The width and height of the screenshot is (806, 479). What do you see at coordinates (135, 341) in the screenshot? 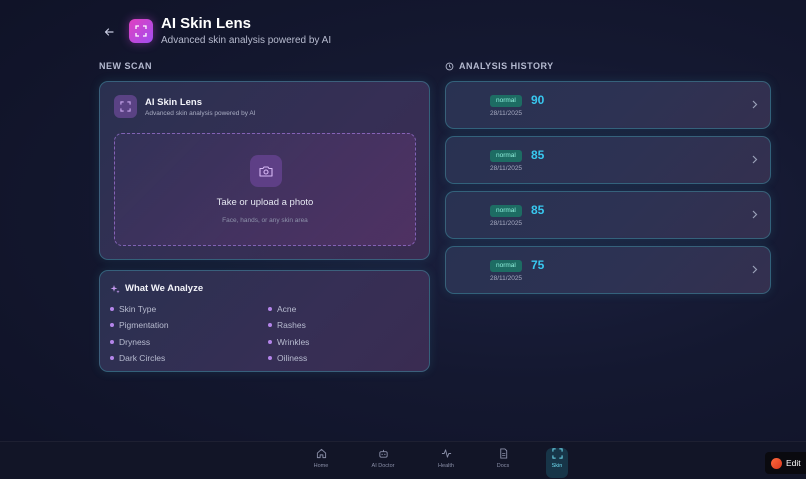
I see `analyze-item-label: Dryness` at bounding box center [135, 341].